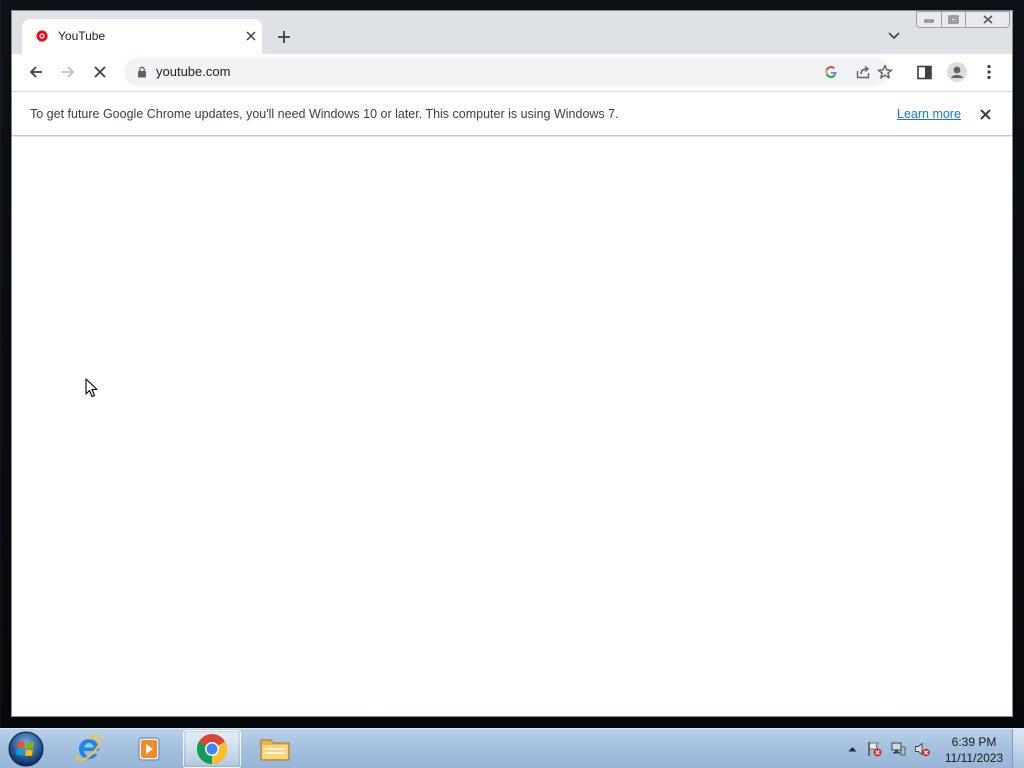 This screenshot has width=1024, height=768. Describe the element at coordinates (100, 72) in the screenshot. I see `stop-loading-icon` at that location.